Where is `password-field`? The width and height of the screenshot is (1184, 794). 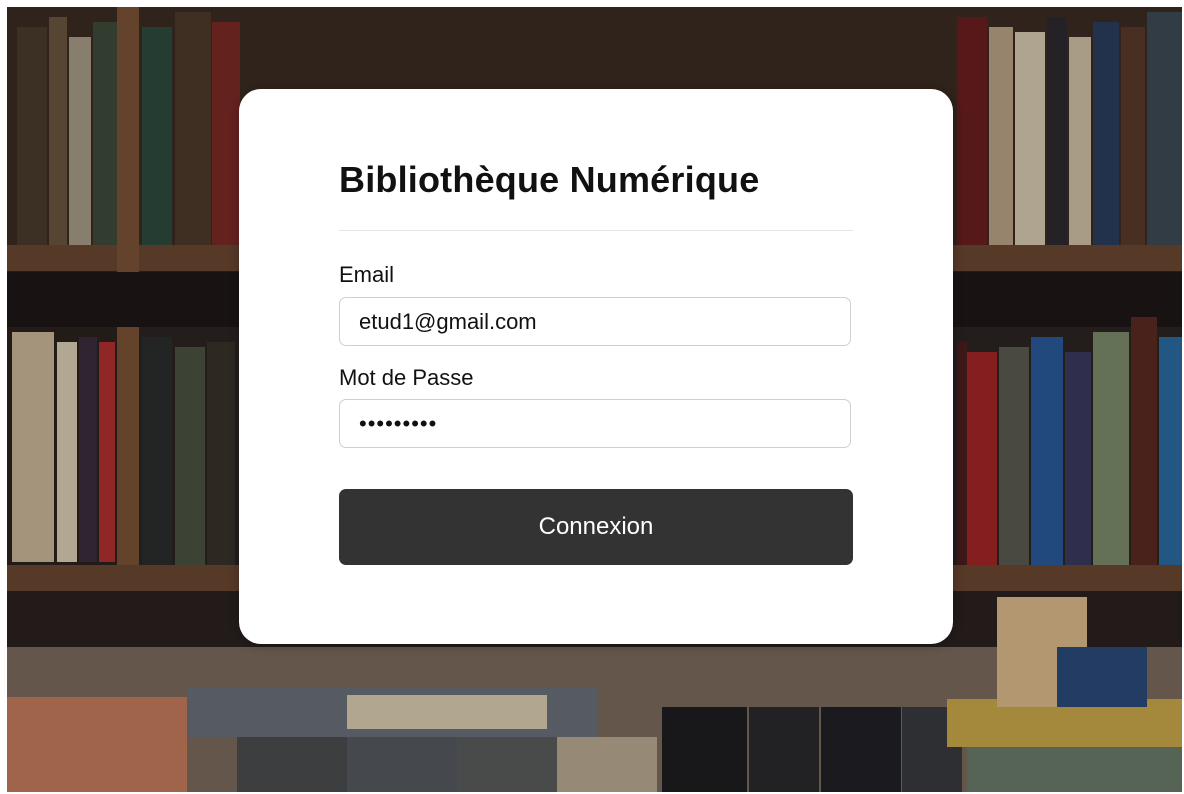
password-field is located at coordinates (595, 423).